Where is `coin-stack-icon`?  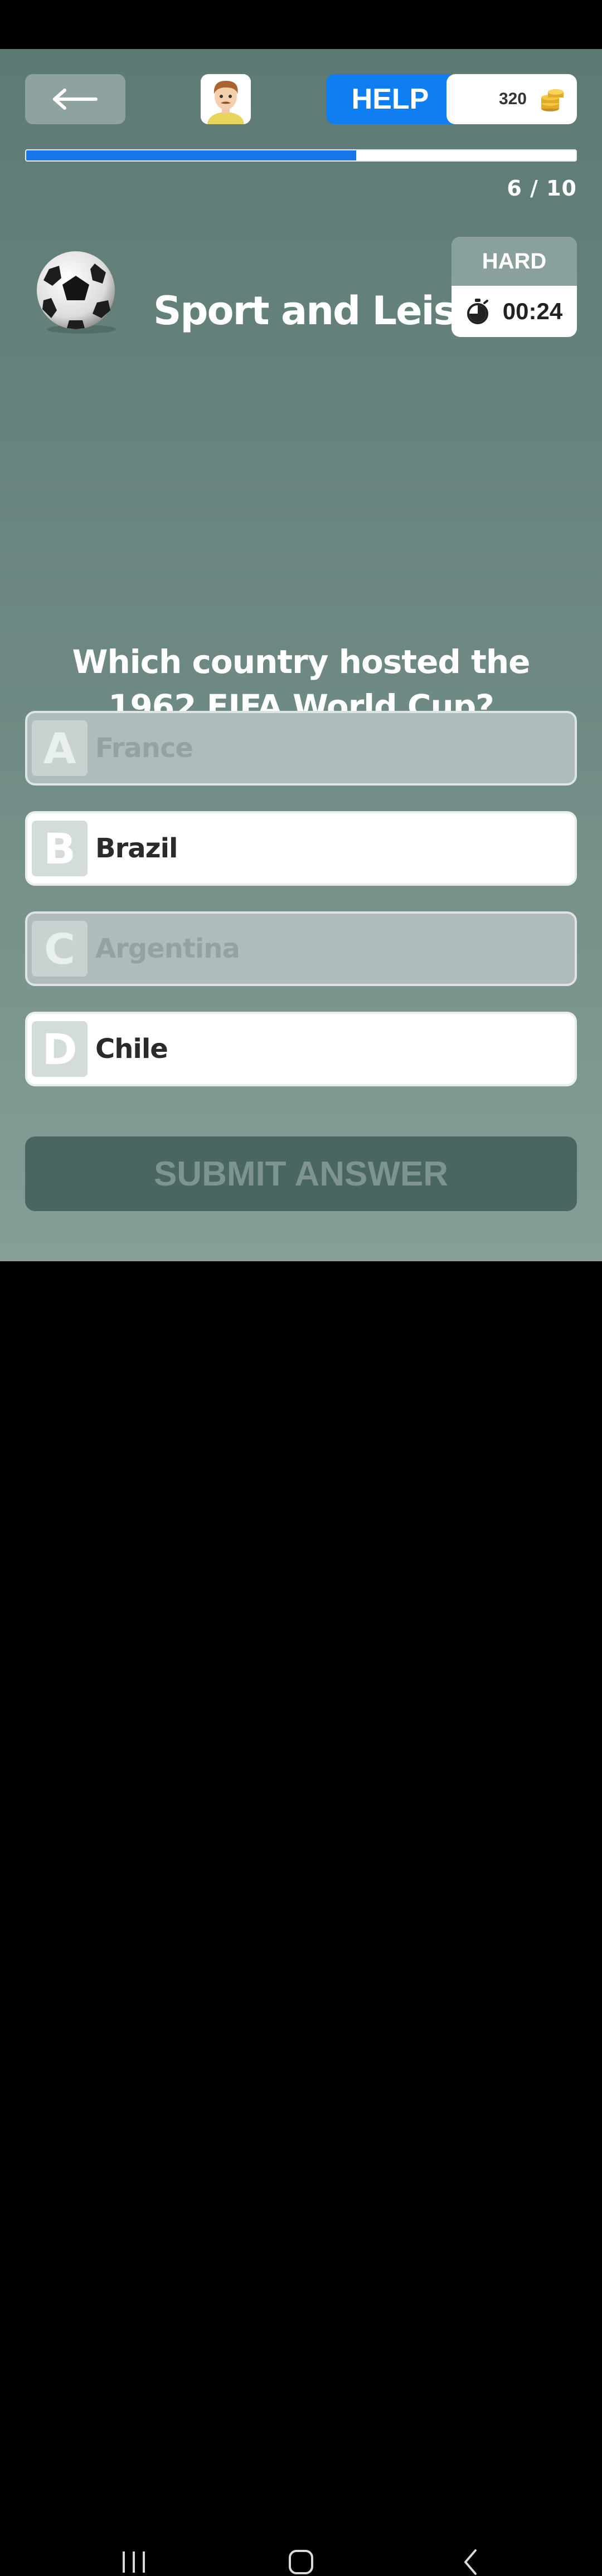 coin-stack-icon is located at coordinates (552, 100).